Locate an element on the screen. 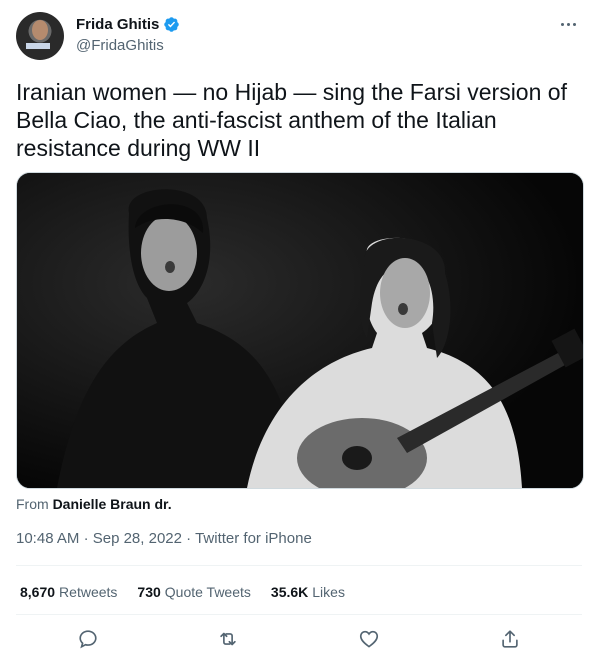  quotes-label: Quote Tweets is located at coordinates (207, 592).